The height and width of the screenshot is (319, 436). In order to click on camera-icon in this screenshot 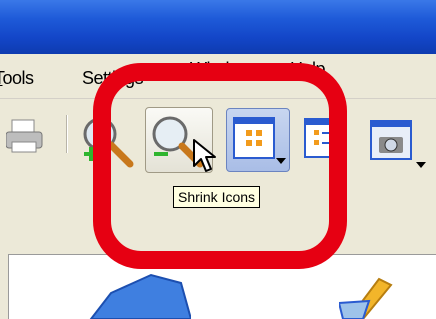, I will do `click(398, 144)`.